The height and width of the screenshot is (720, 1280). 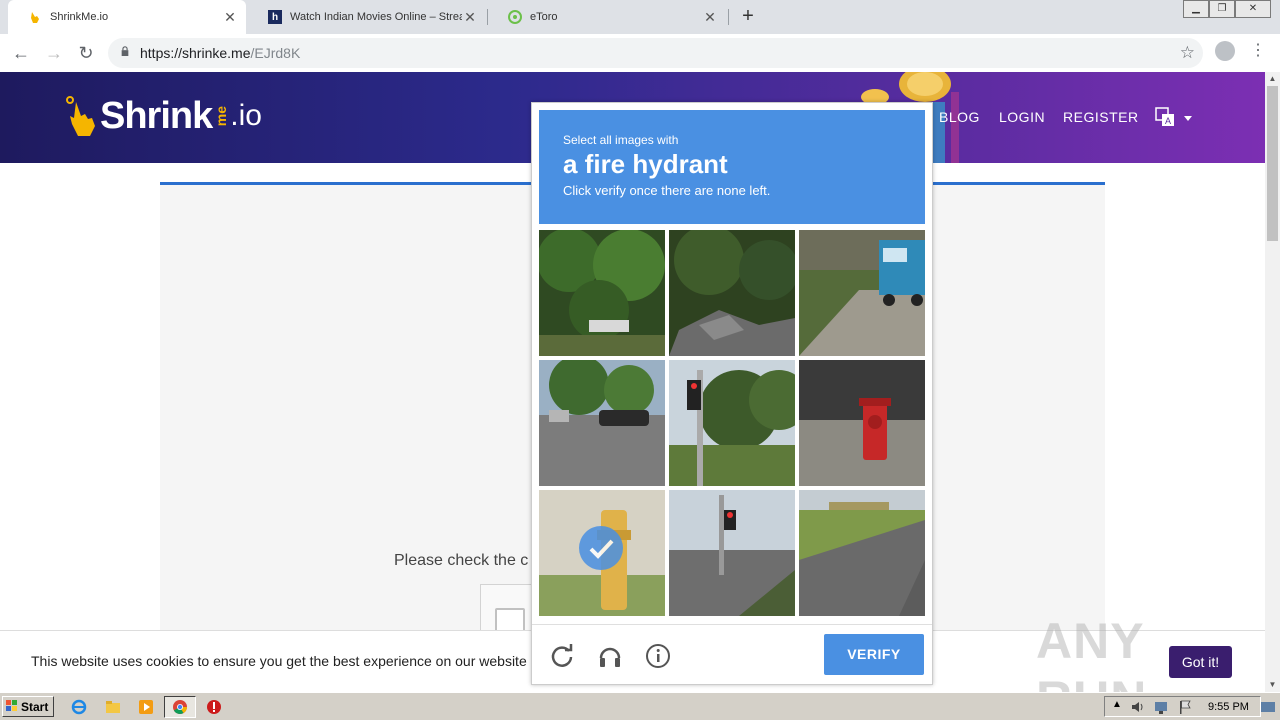 What do you see at coordinates (732, 624) in the screenshot?
I see `challenge-footer-divider` at bounding box center [732, 624].